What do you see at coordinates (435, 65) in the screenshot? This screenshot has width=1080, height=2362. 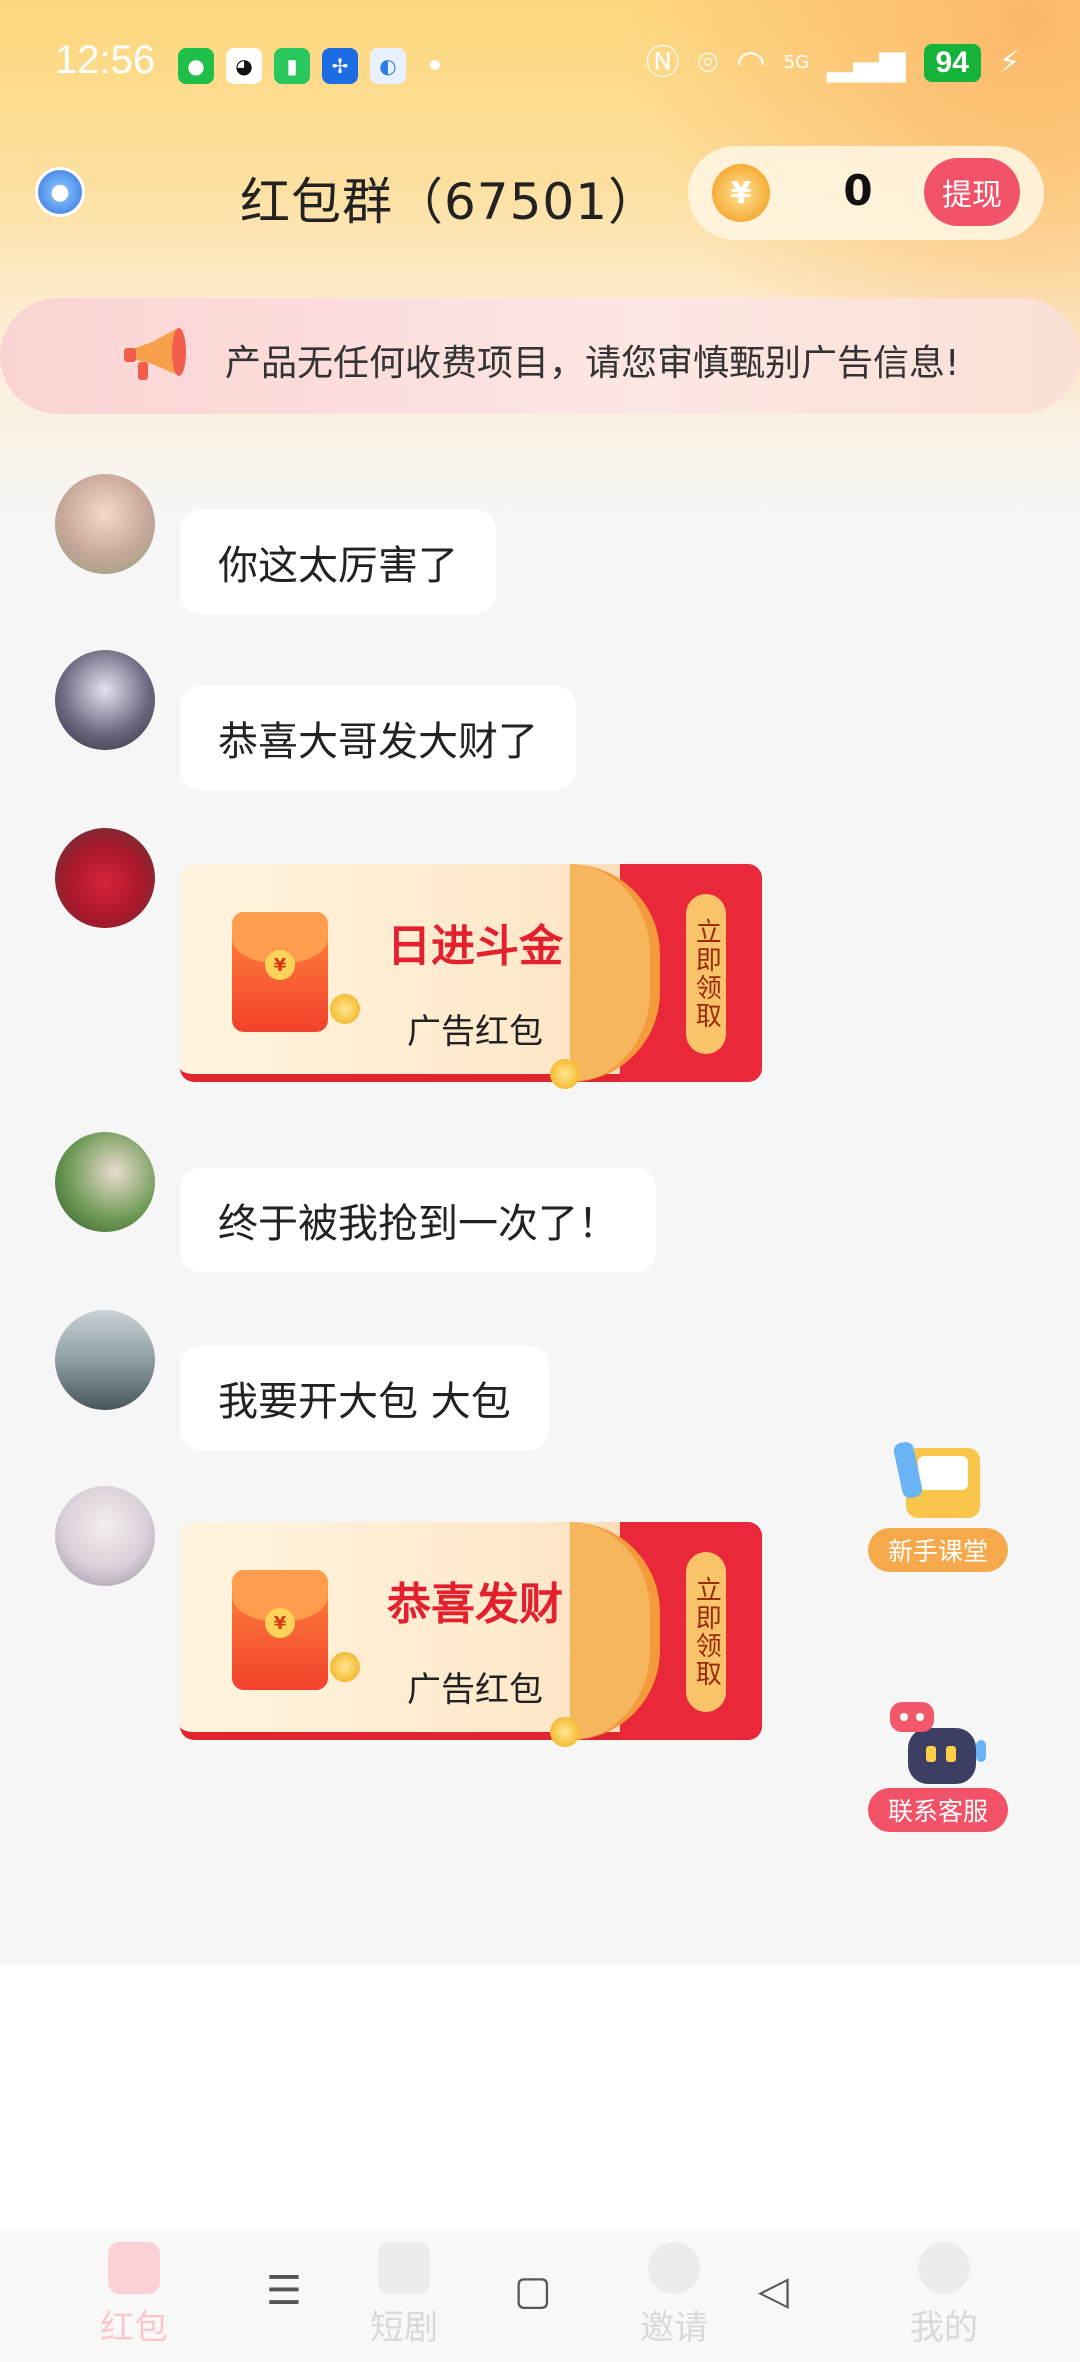 I see `more-notifications-dot` at bounding box center [435, 65].